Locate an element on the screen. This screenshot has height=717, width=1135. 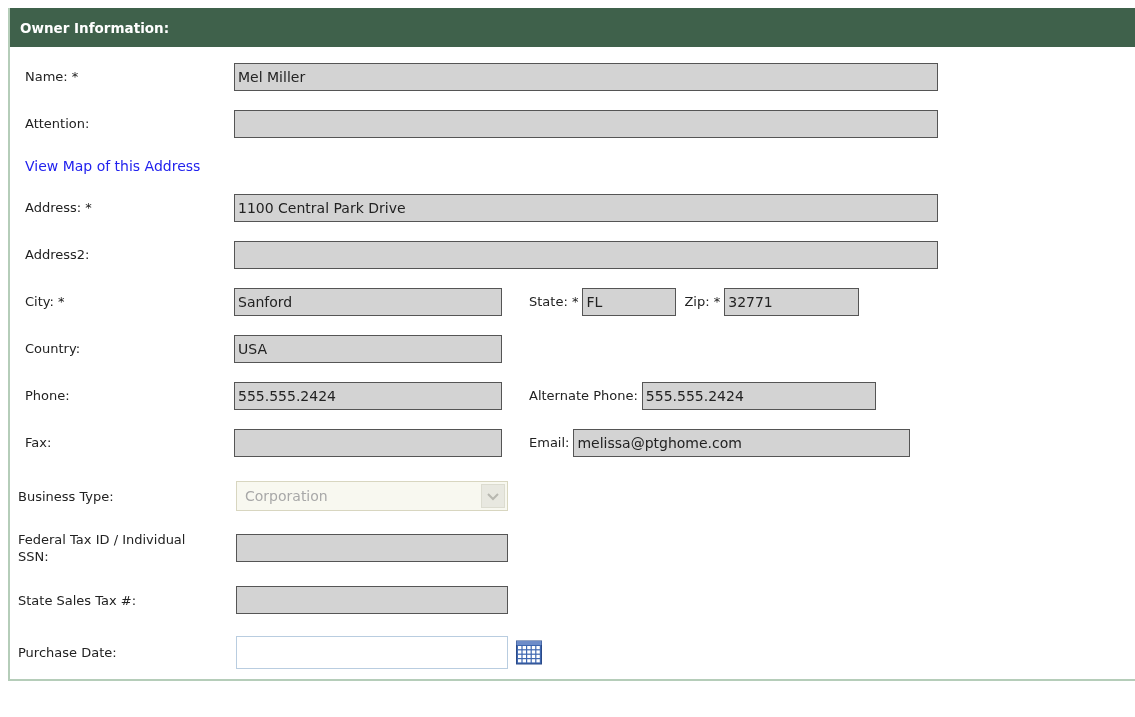
caret-icon is located at coordinates (493, 496).